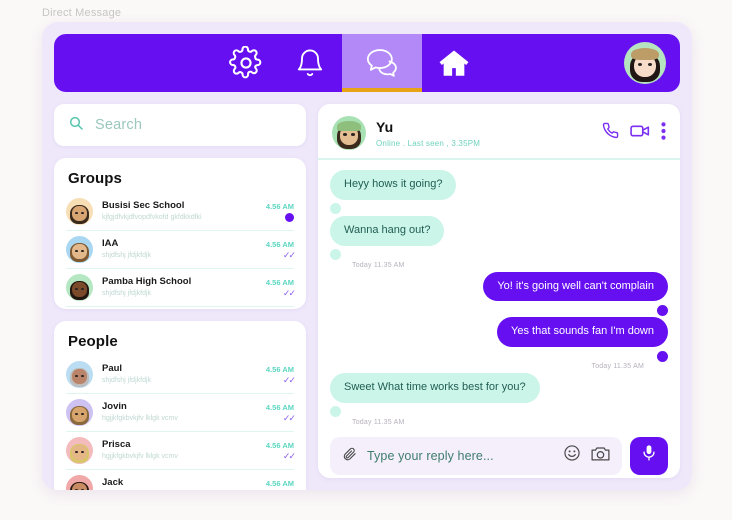 This screenshot has width=732, height=520. What do you see at coordinates (143, 205) in the screenshot?
I see `list-item-name: Busisi Sec School` at bounding box center [143, 205].